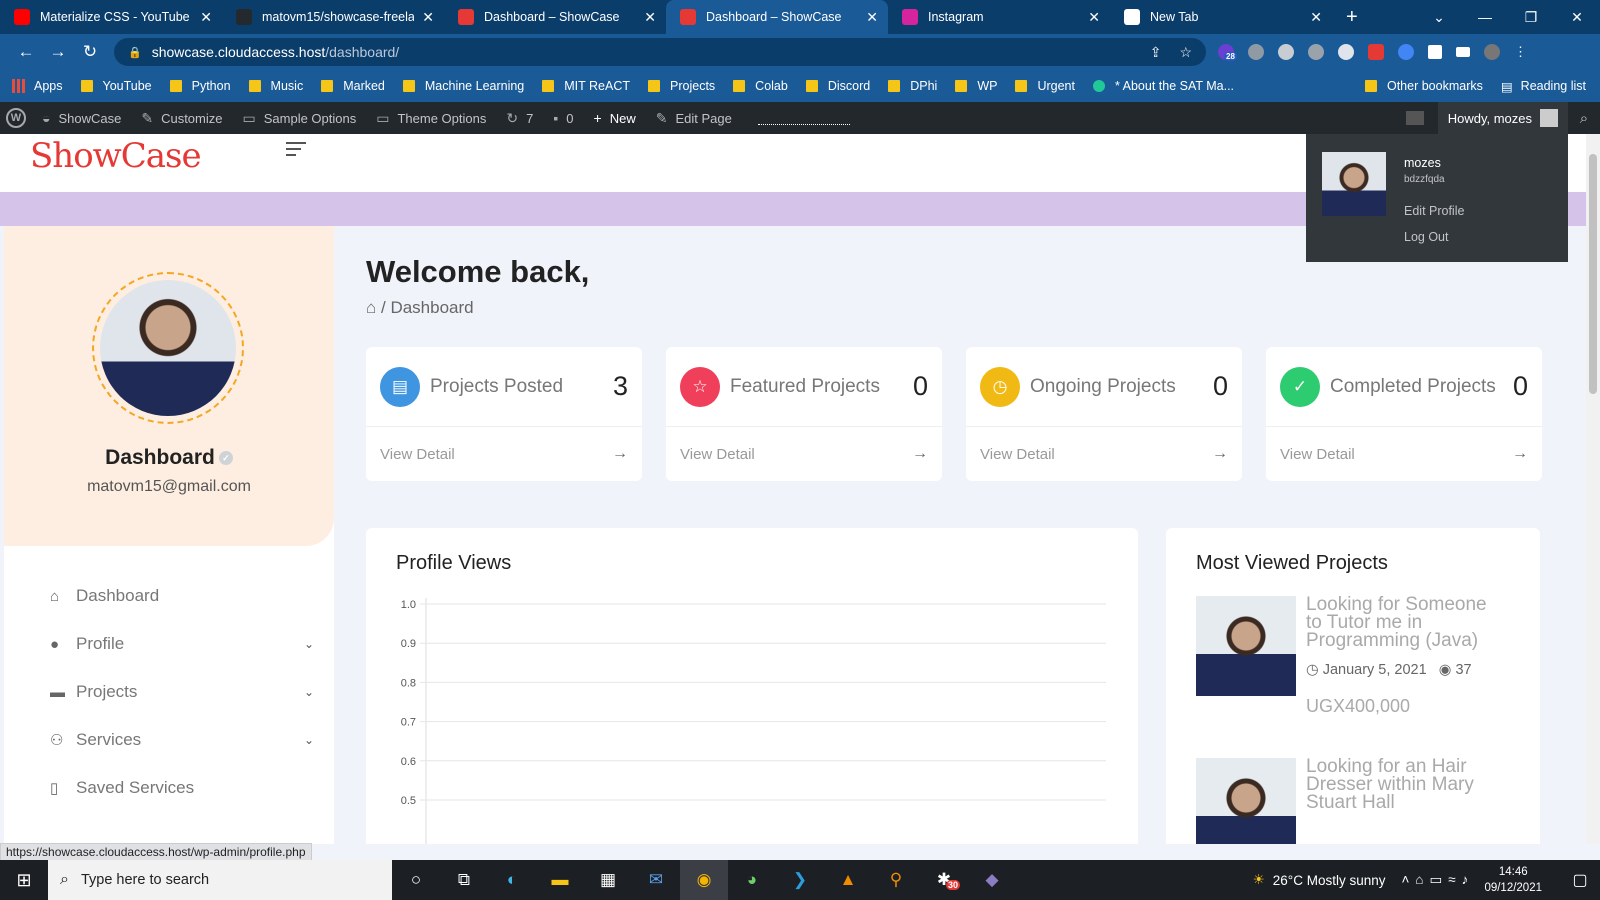 This screenshot has width=1600, height=900. I want to click on edge-icon: ◐, so click(512, 880).